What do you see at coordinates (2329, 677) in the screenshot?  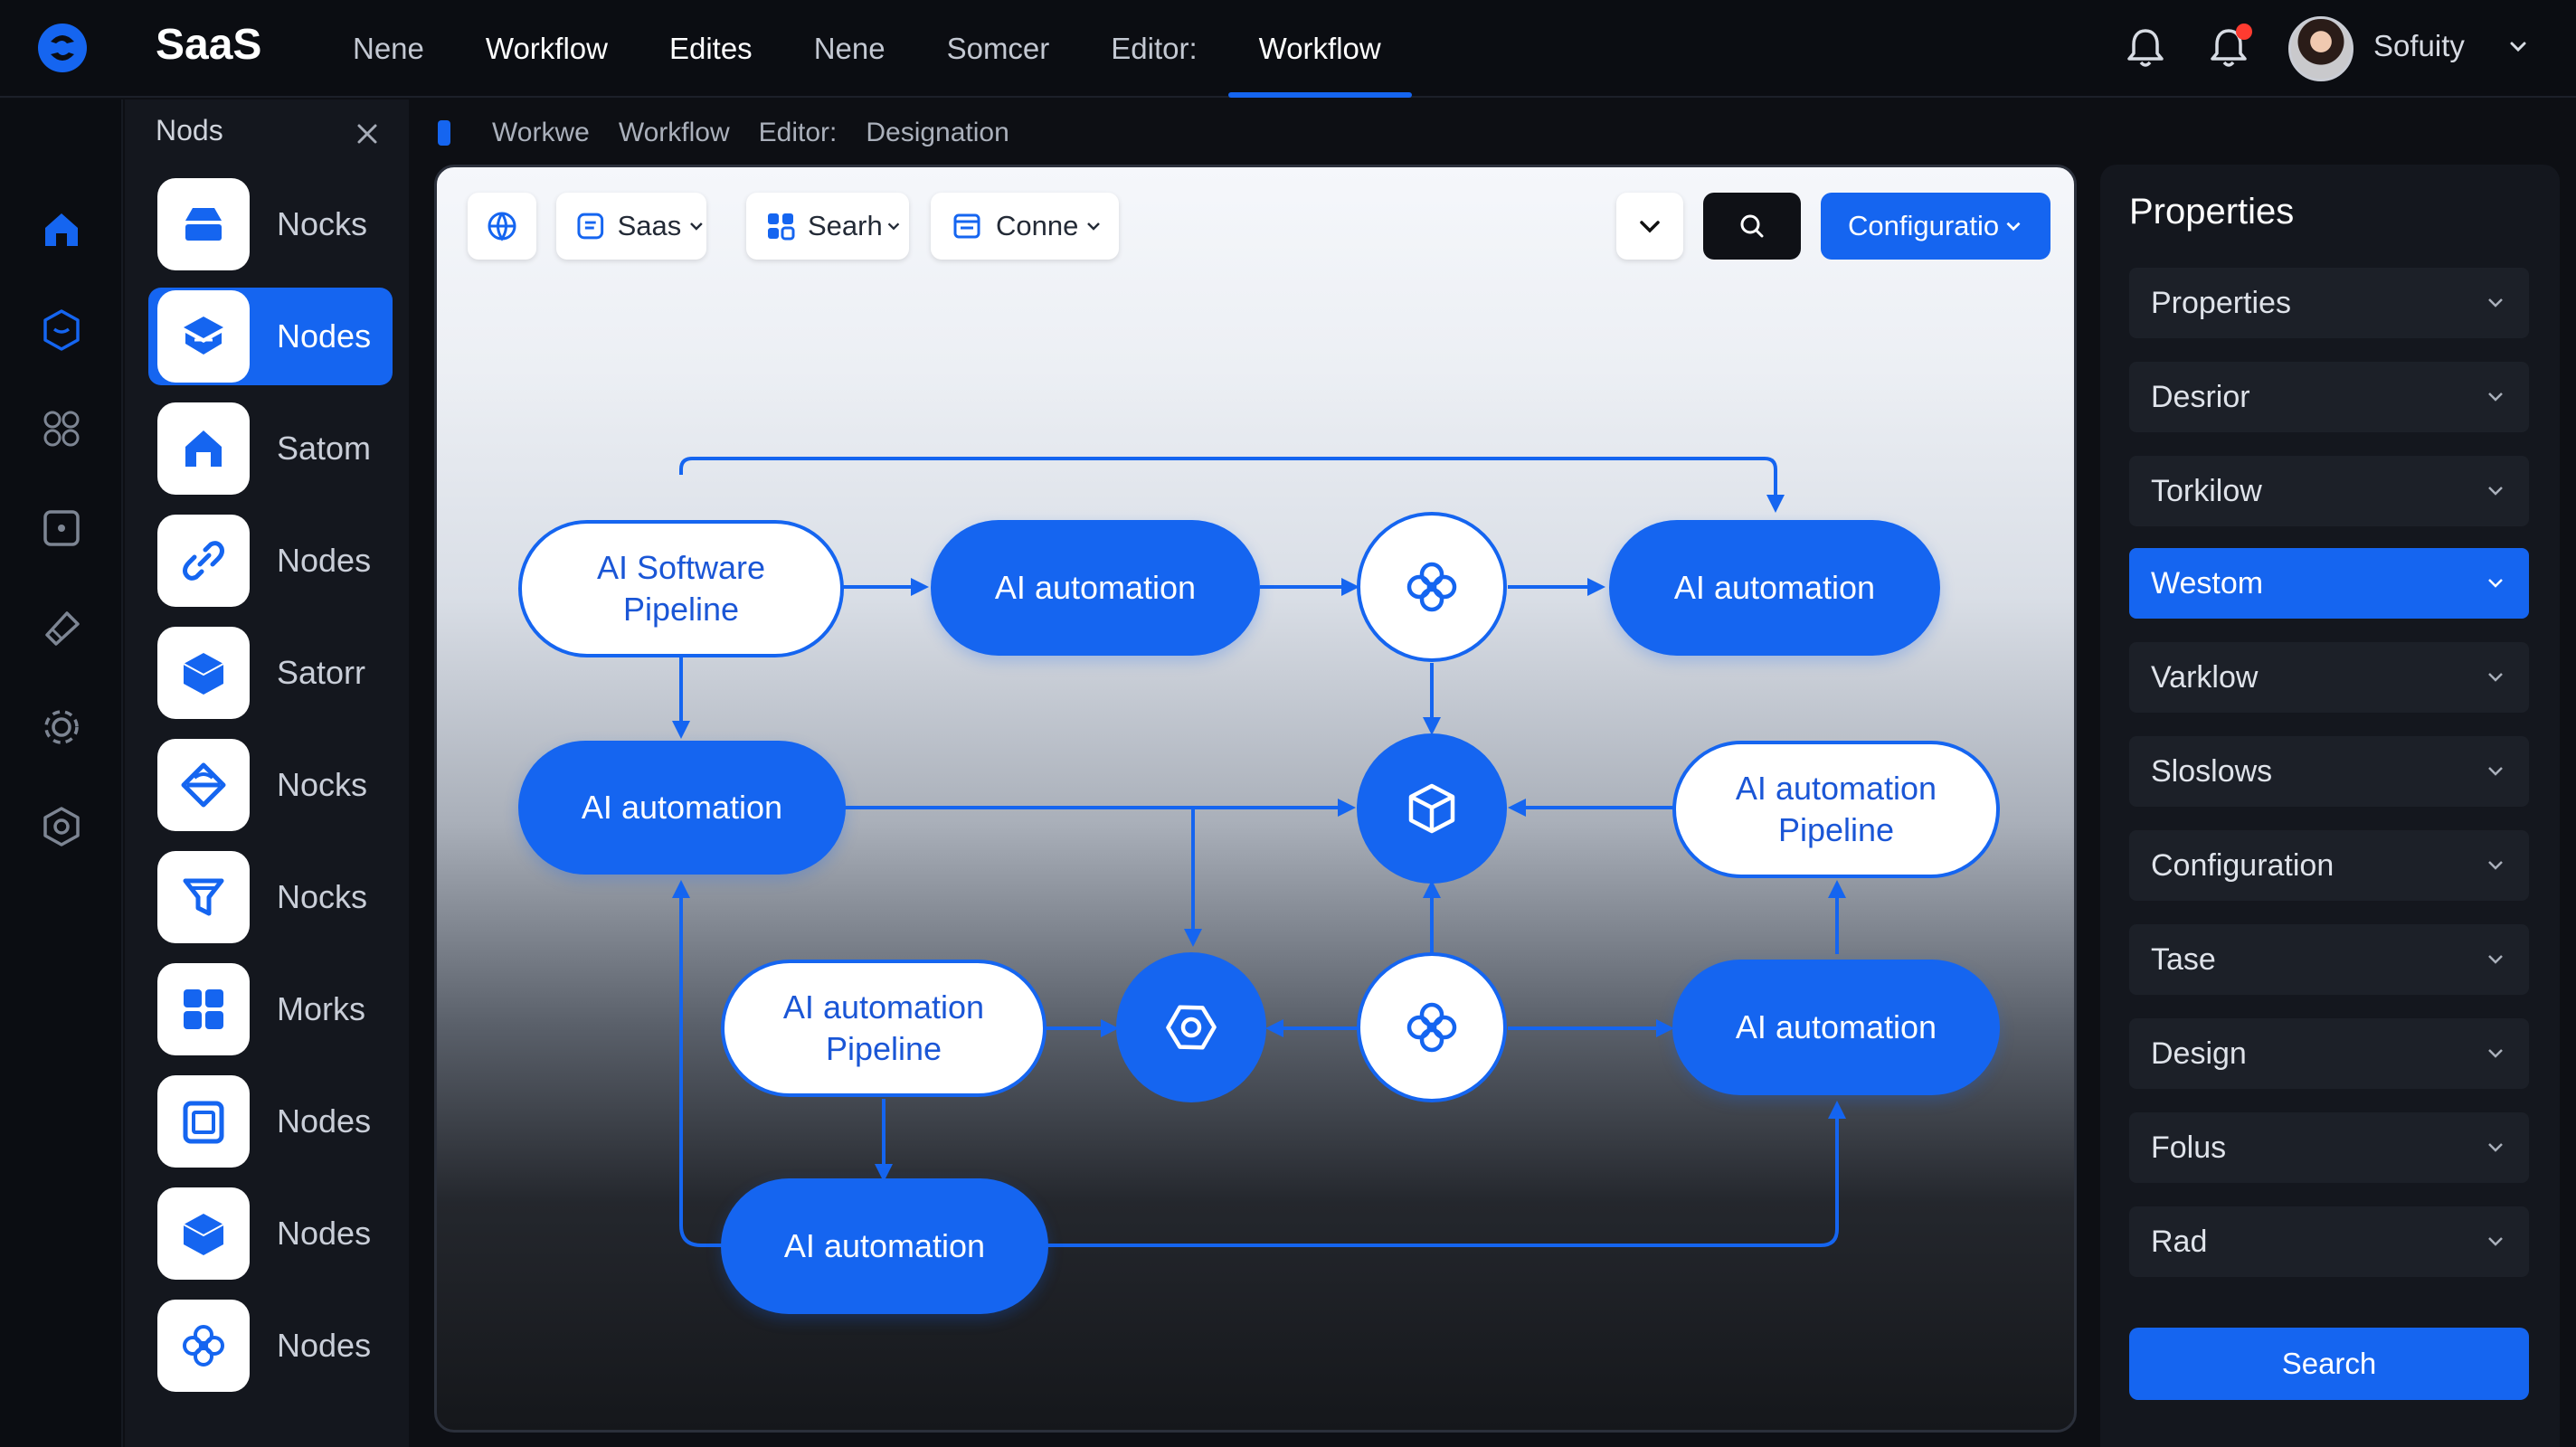 I see `property-row-varklow: Varklow` at bounding box center [2329, 677].